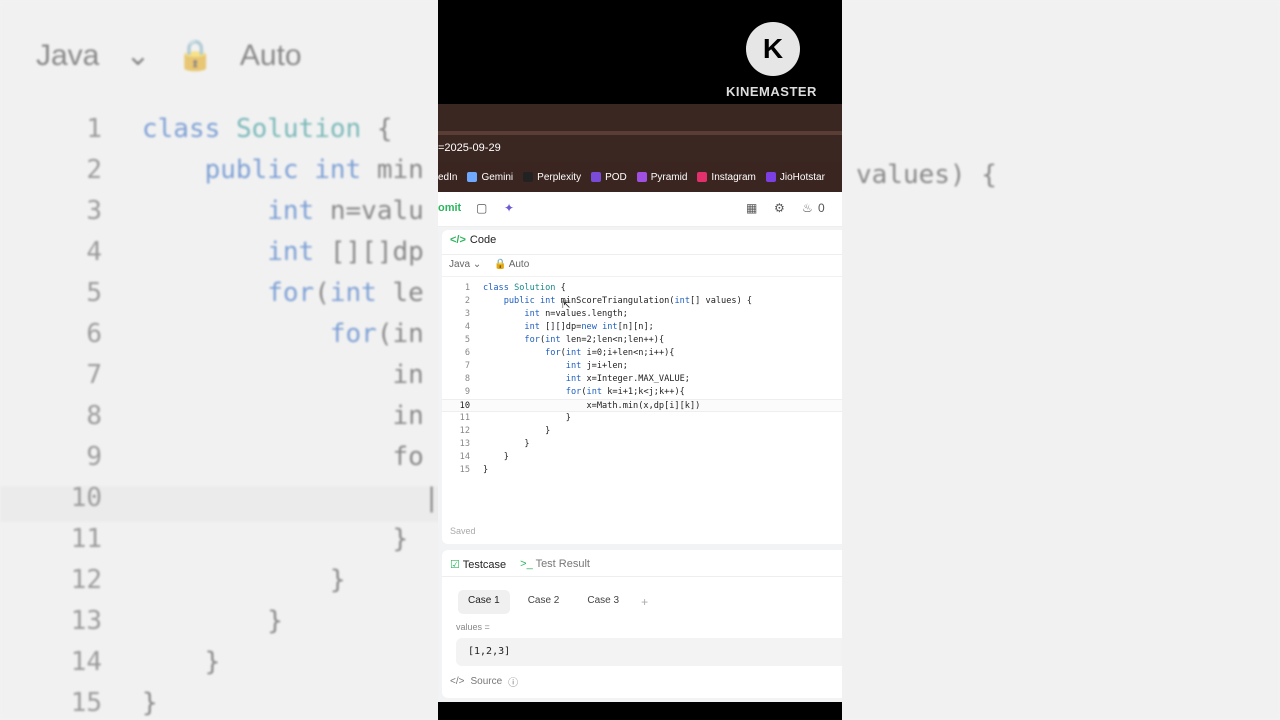 The image size is (1280, 720). What do you see at coordinates (603, 602) in the screenshot?
I see `case-tab-3: Case 3` at bounding box center [603, 602].